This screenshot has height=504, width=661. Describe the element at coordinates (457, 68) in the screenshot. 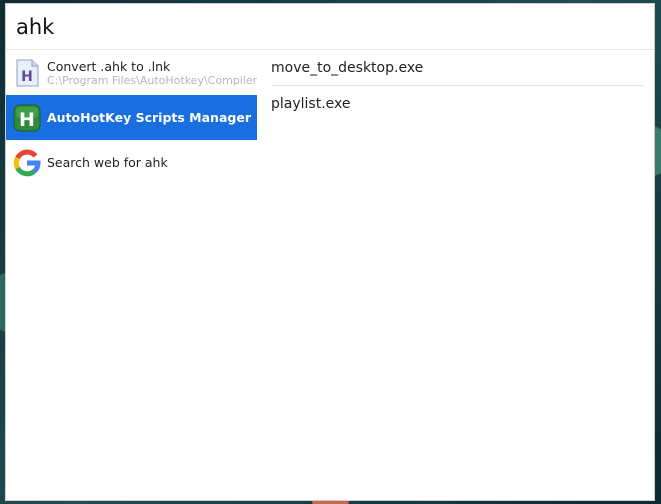

I see `file-item-move-to-desktop: move_to_desktop.exe` at that location.